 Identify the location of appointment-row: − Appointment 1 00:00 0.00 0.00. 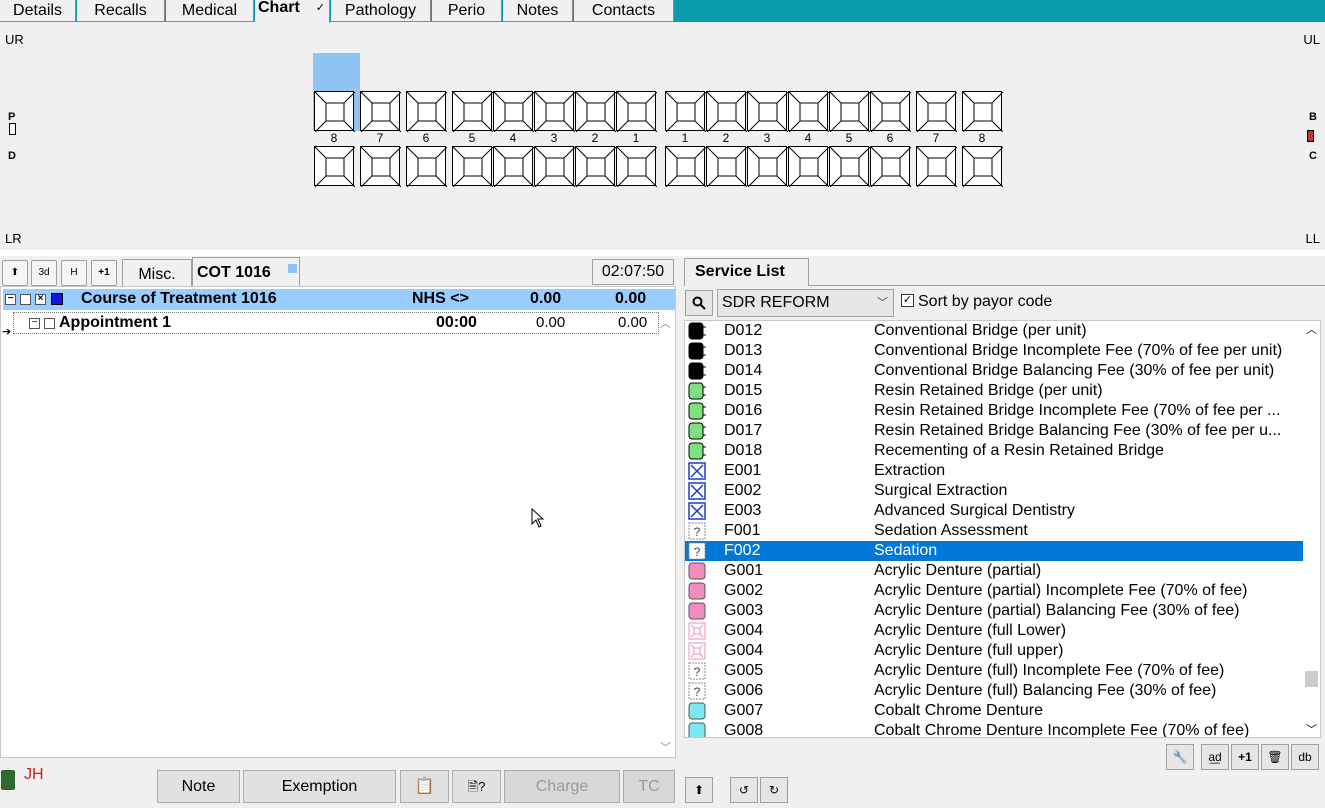
(331, 323).